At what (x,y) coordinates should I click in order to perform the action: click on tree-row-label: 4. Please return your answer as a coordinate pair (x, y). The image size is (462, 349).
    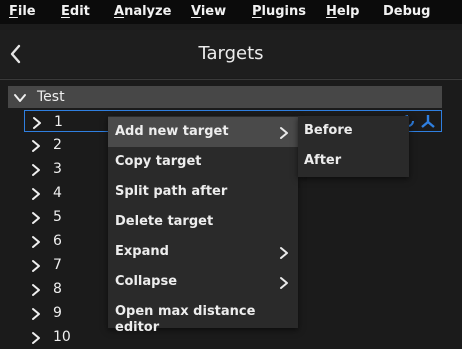
    Looking at the image, I should click on (57, 193).